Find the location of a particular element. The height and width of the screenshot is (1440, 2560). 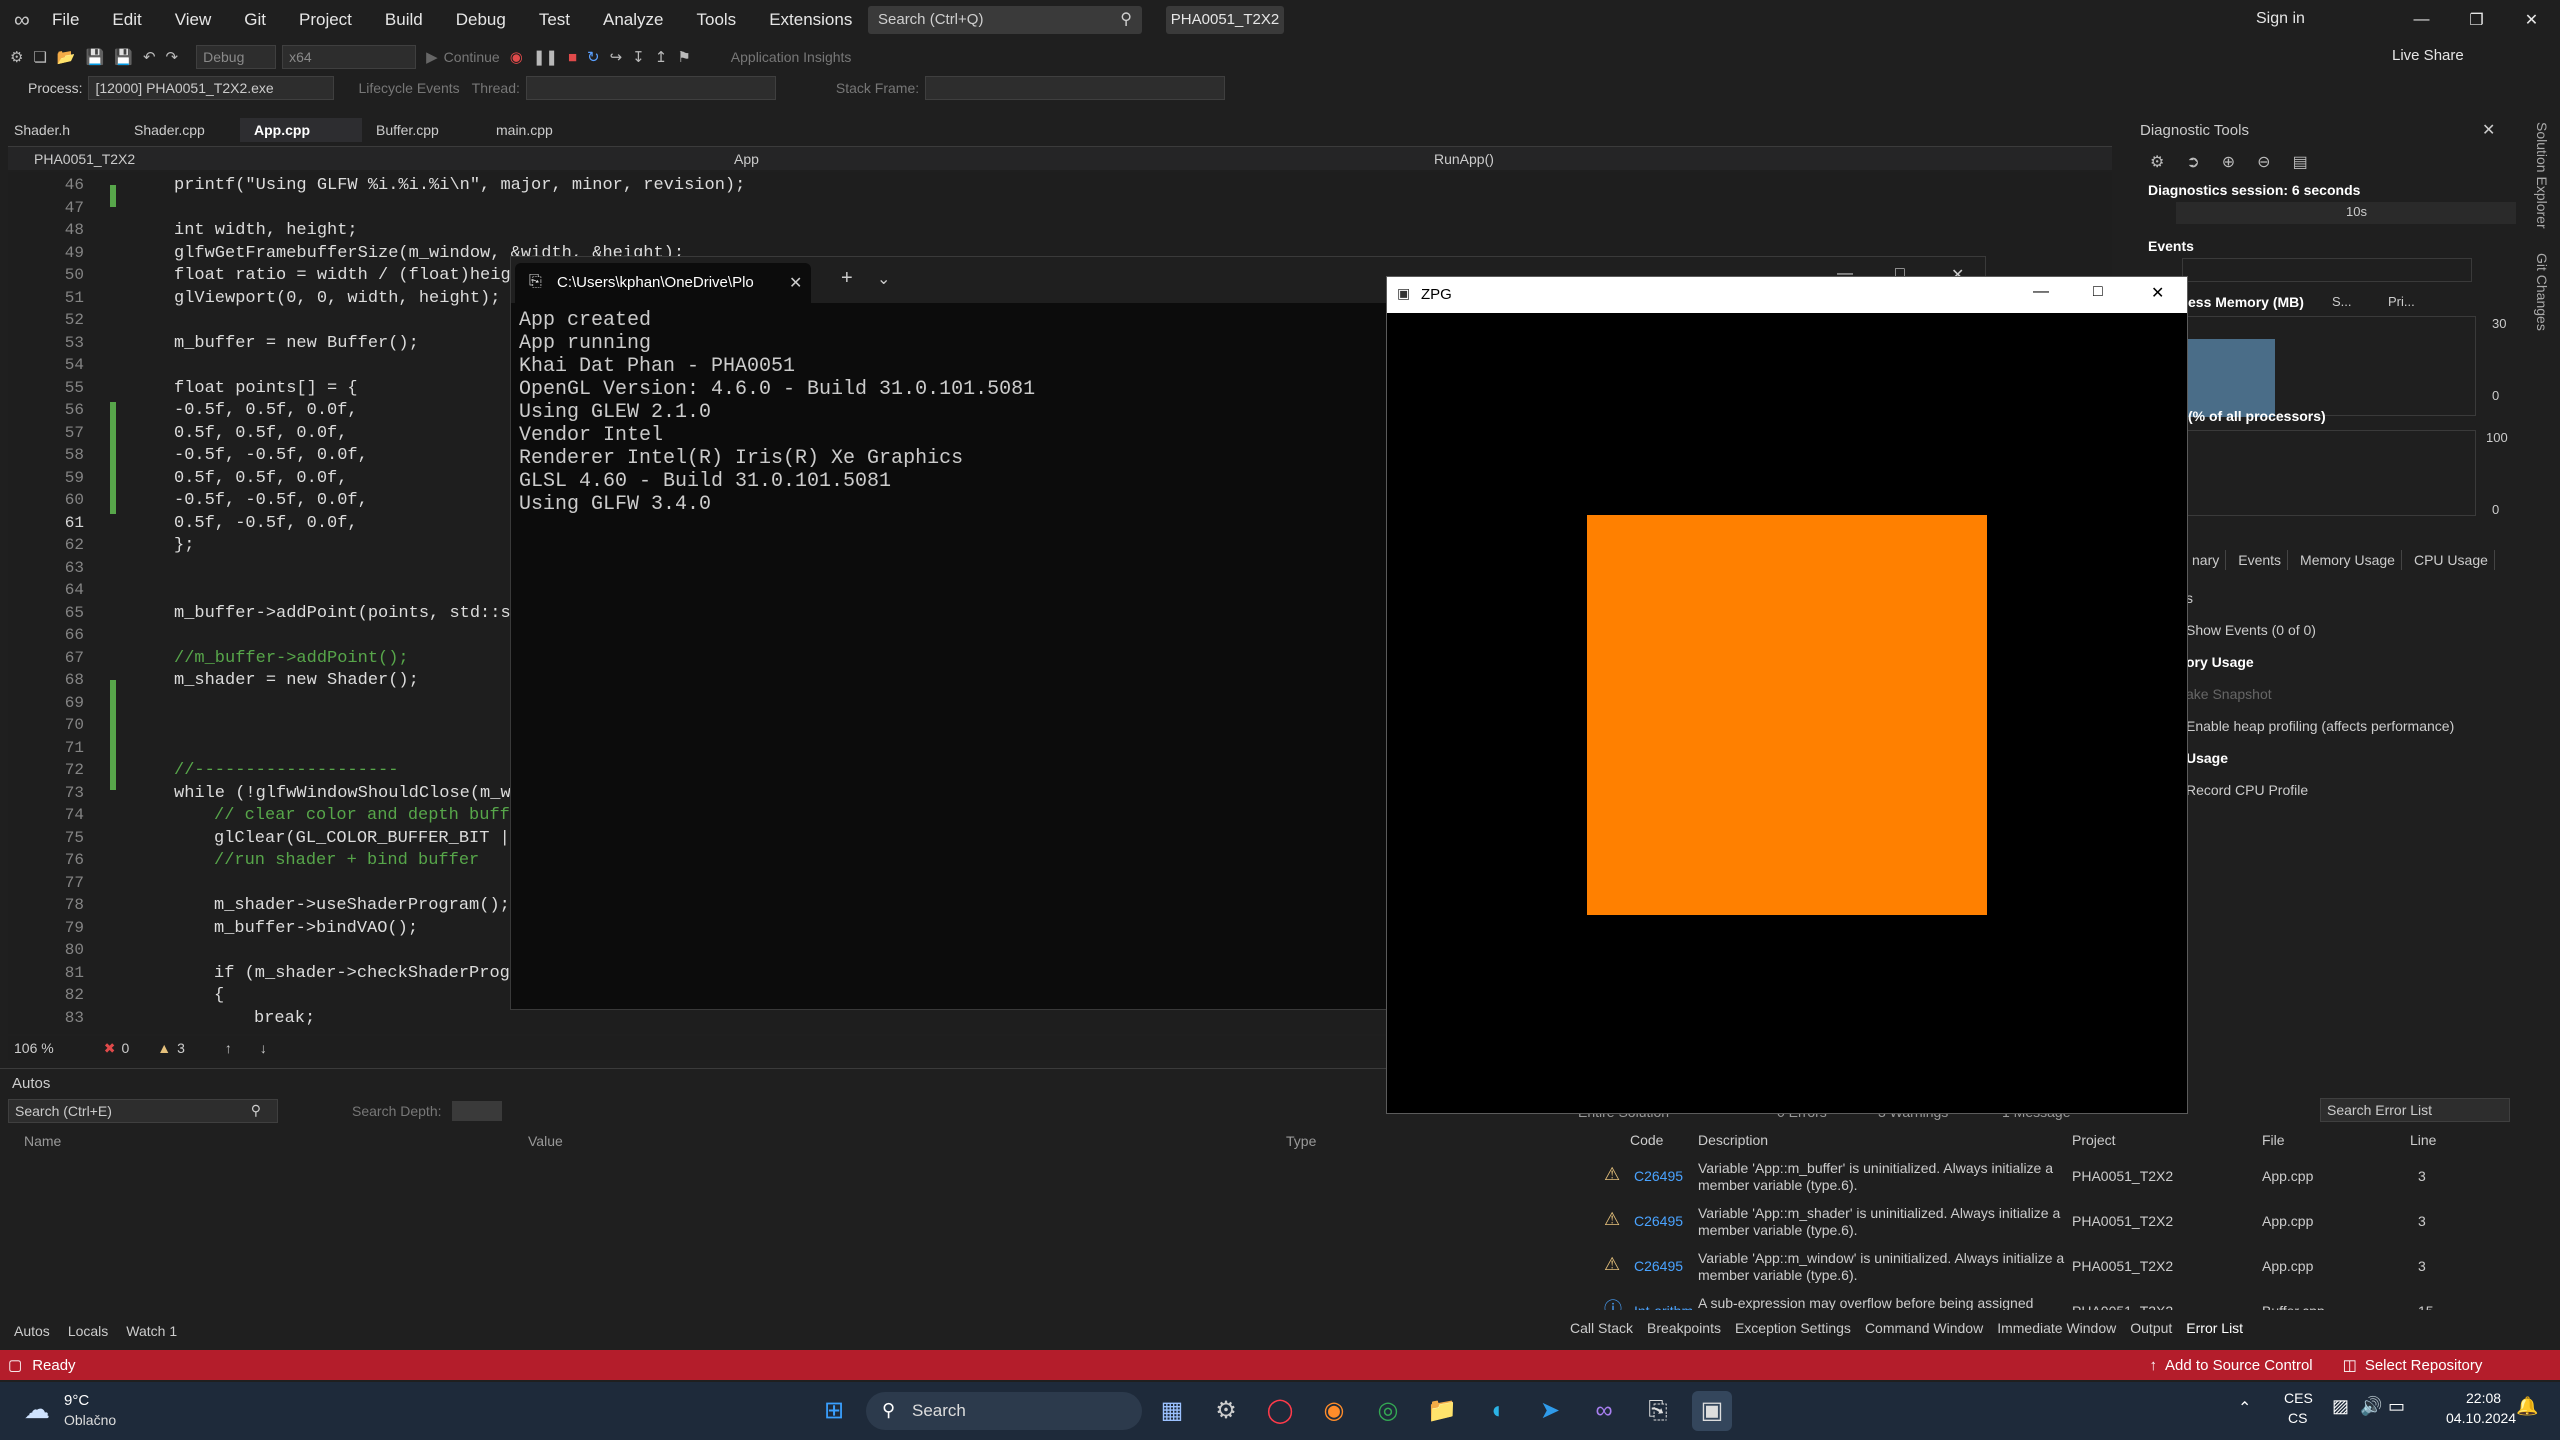

network-icon: ▨ is located at coordinates (2340, 1406).